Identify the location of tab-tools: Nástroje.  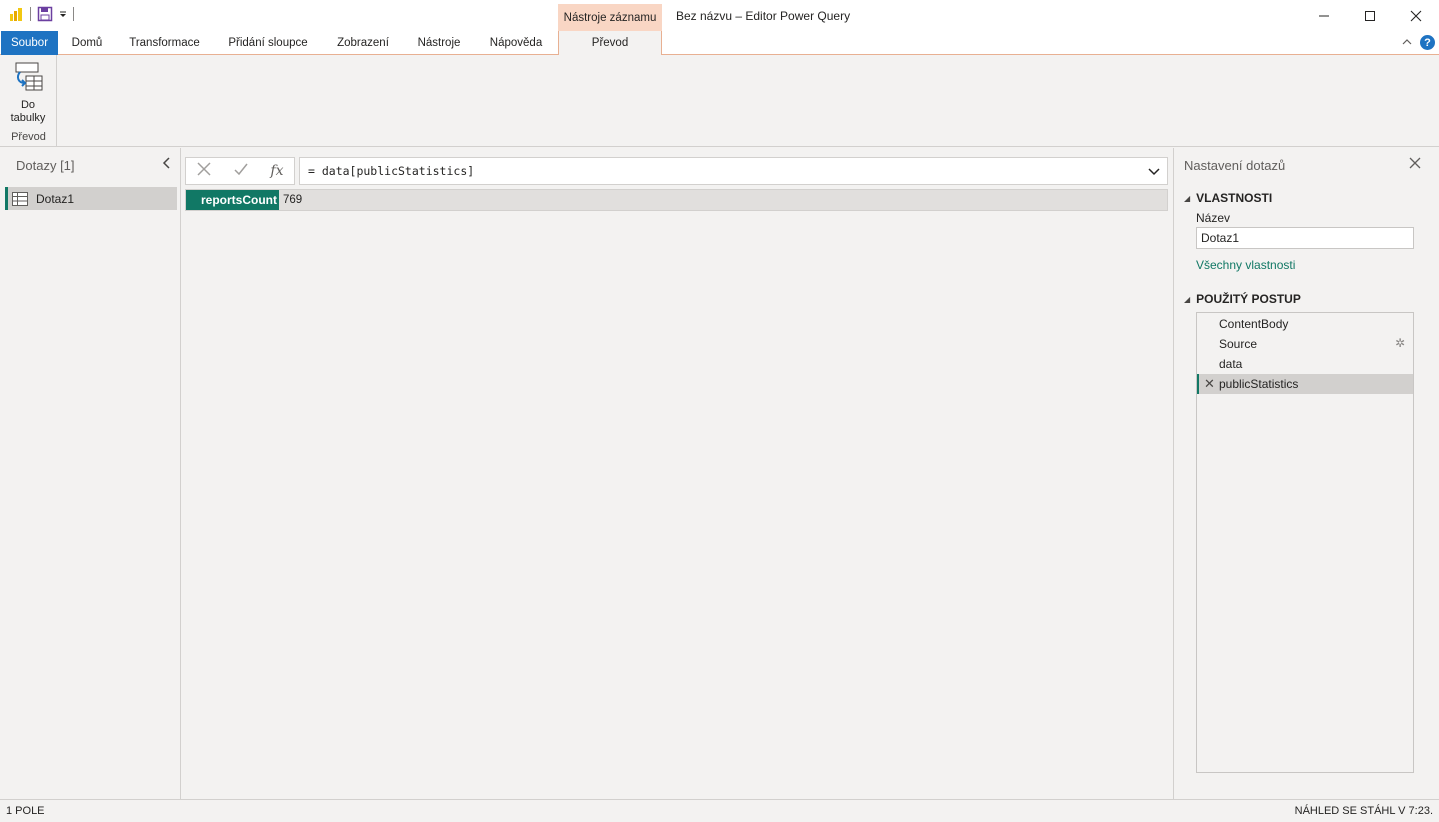
(439, 43).